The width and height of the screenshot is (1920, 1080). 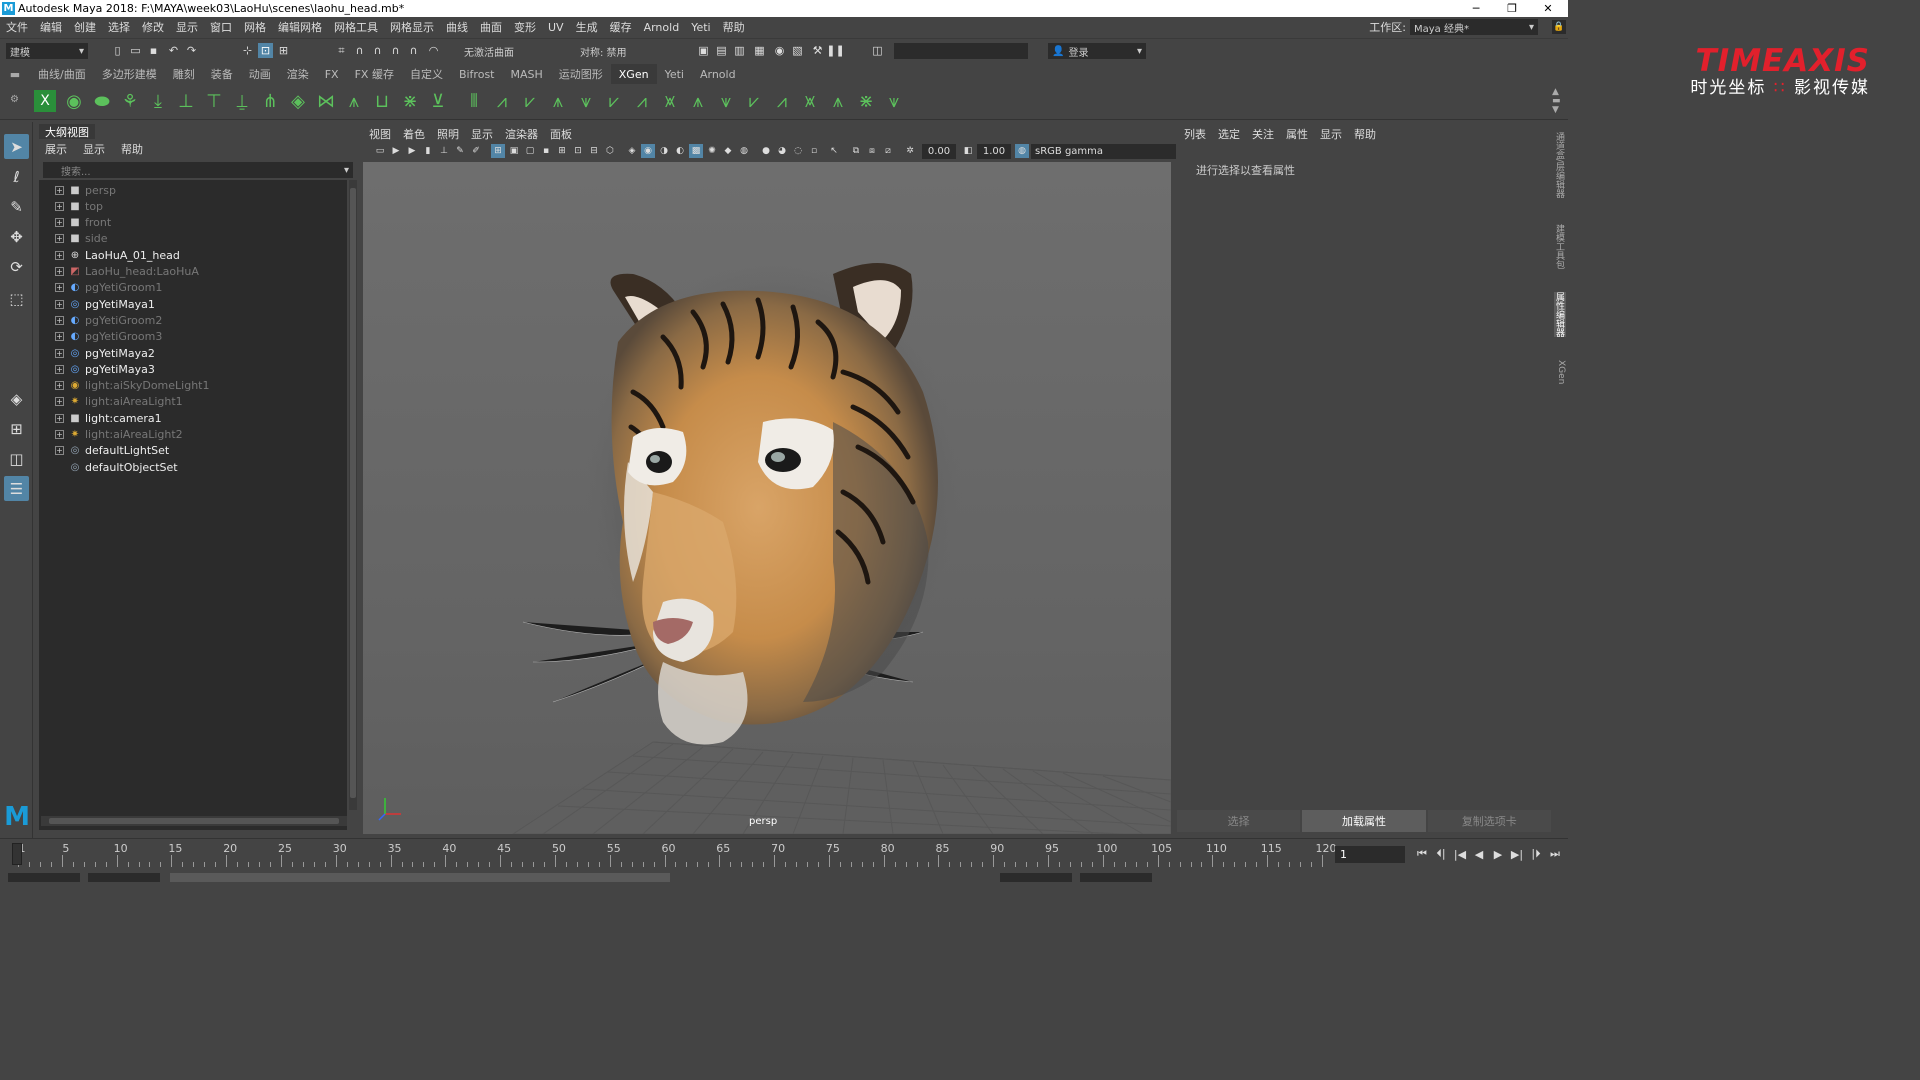 I want to click on viewport-menu-lighting: 照明, so click(x=448, y=134).